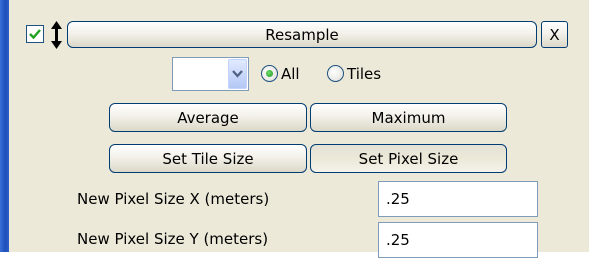 Image resolution: width=589 pixels, height=258 pixels. I want to click on resample-button: Resample, so click(302, 34).